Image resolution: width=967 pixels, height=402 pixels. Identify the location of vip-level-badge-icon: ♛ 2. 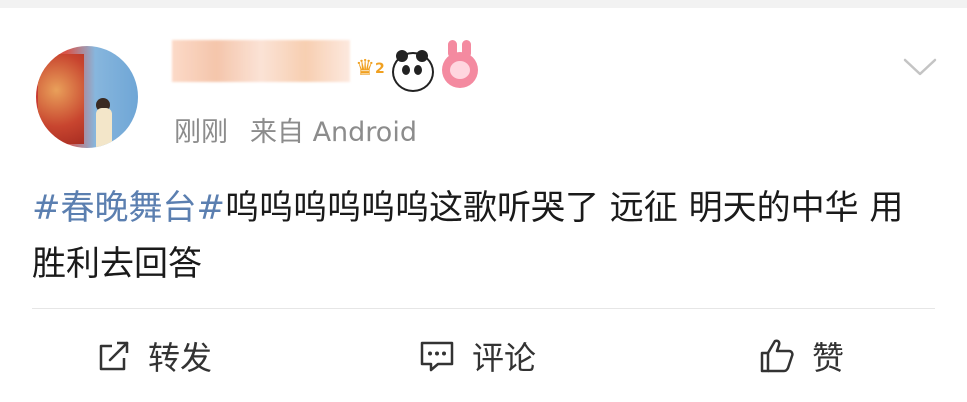
(370, 69).